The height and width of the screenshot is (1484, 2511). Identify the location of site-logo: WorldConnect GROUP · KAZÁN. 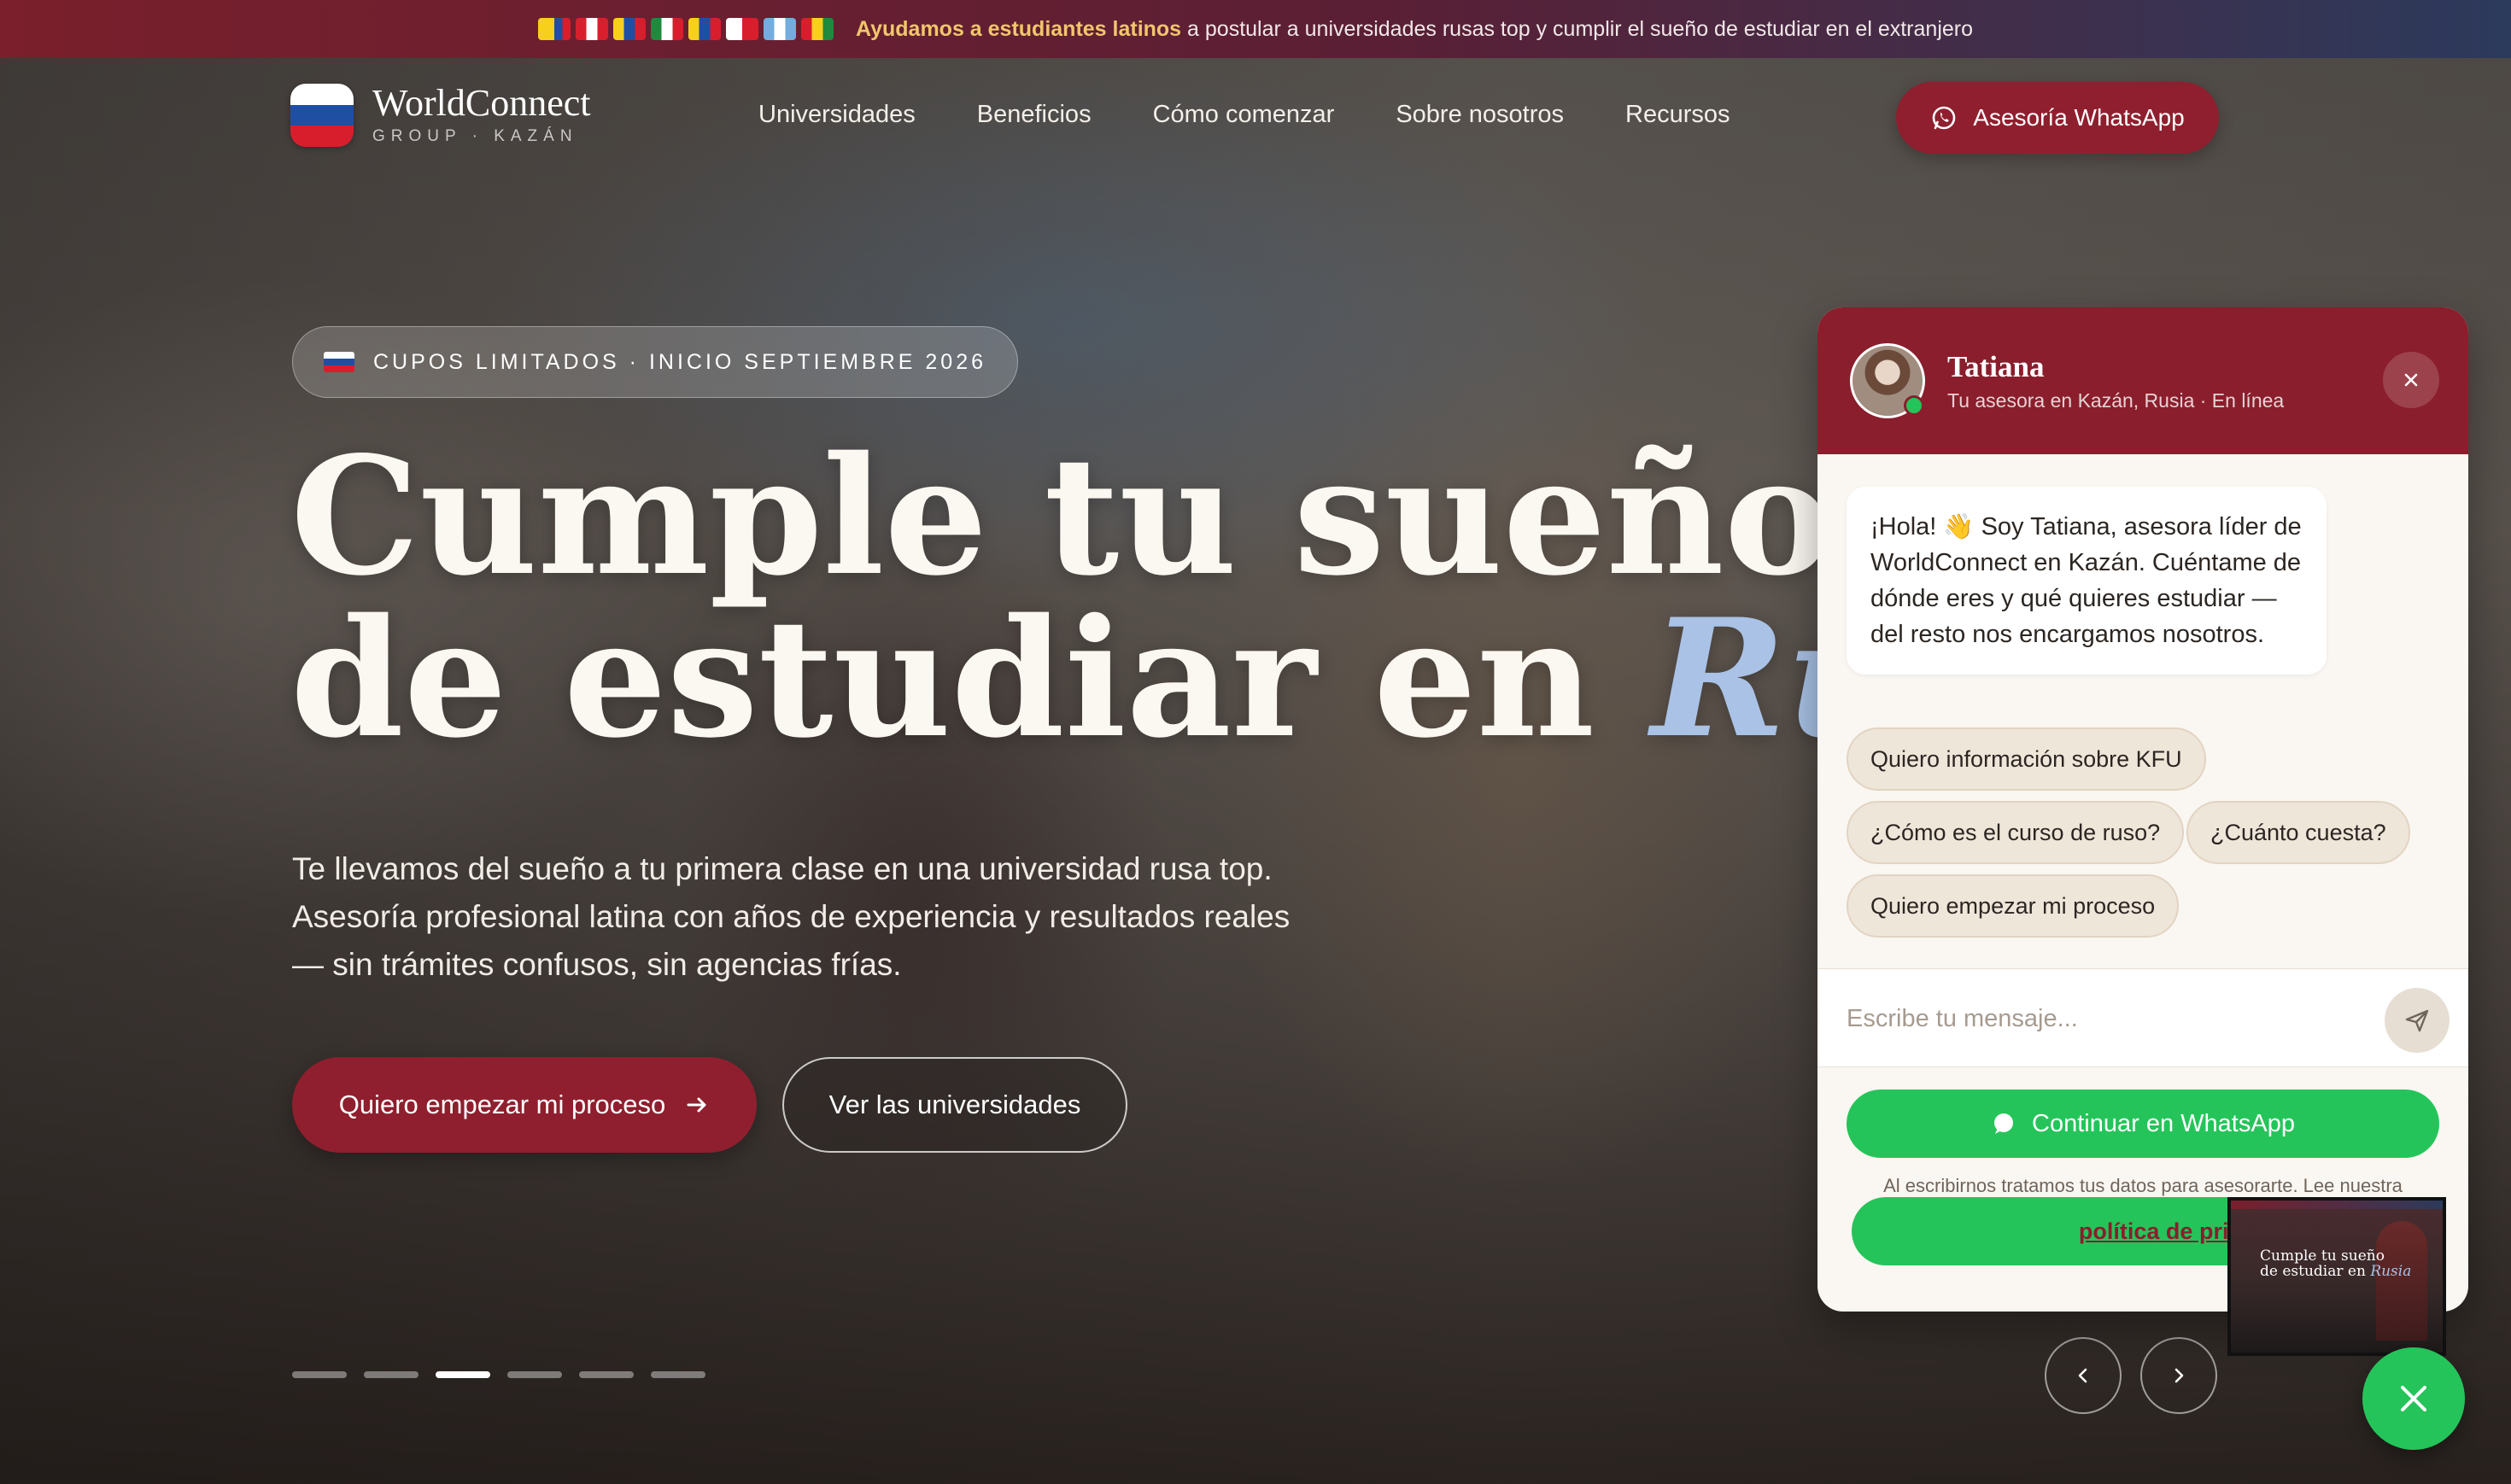
(441, 116).